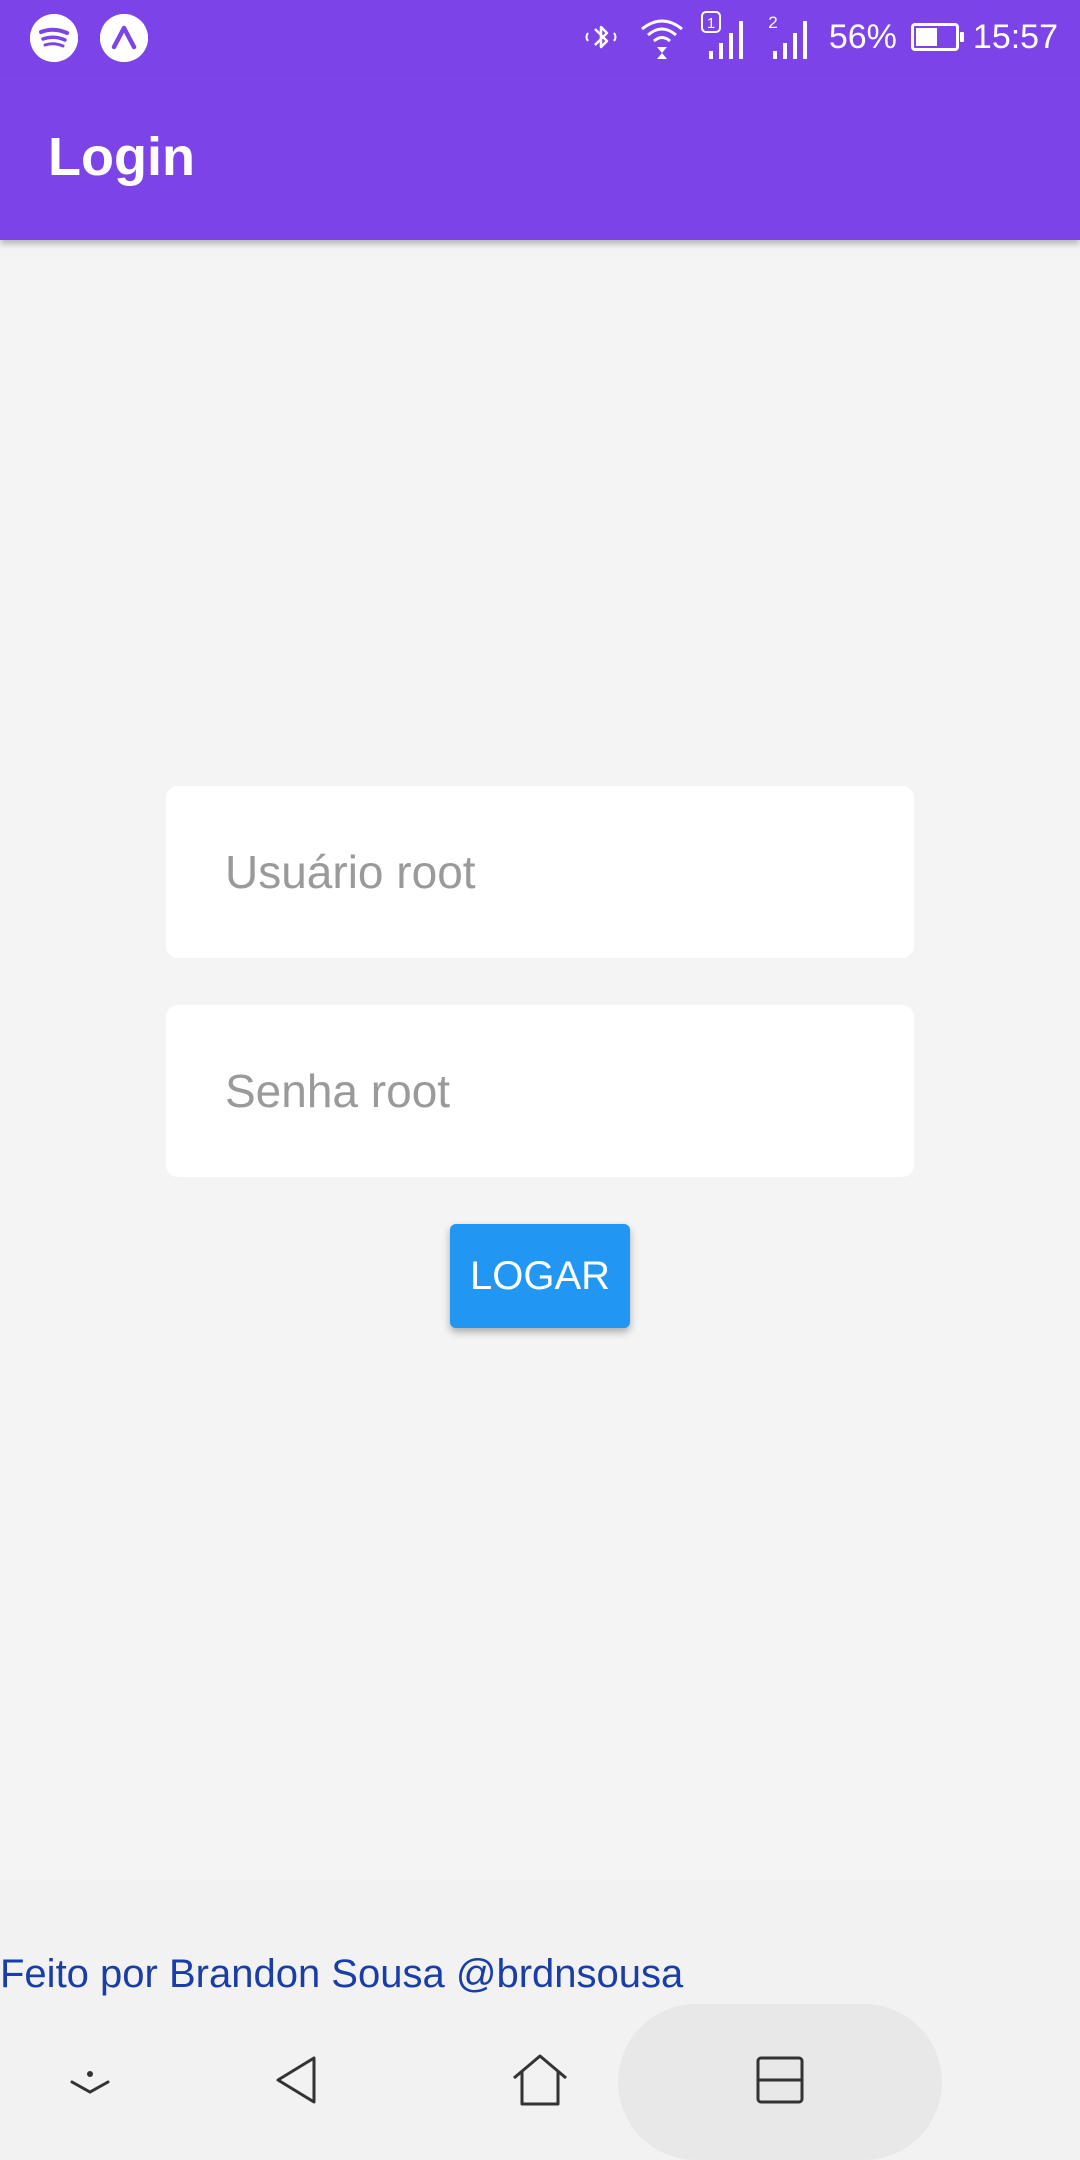 The width and height of the screenshot is (1080, 2160). What do you see at coordinates (540, 157) in the screenshot?
I see `app-bar: Login` at bounding box center [540, 157].